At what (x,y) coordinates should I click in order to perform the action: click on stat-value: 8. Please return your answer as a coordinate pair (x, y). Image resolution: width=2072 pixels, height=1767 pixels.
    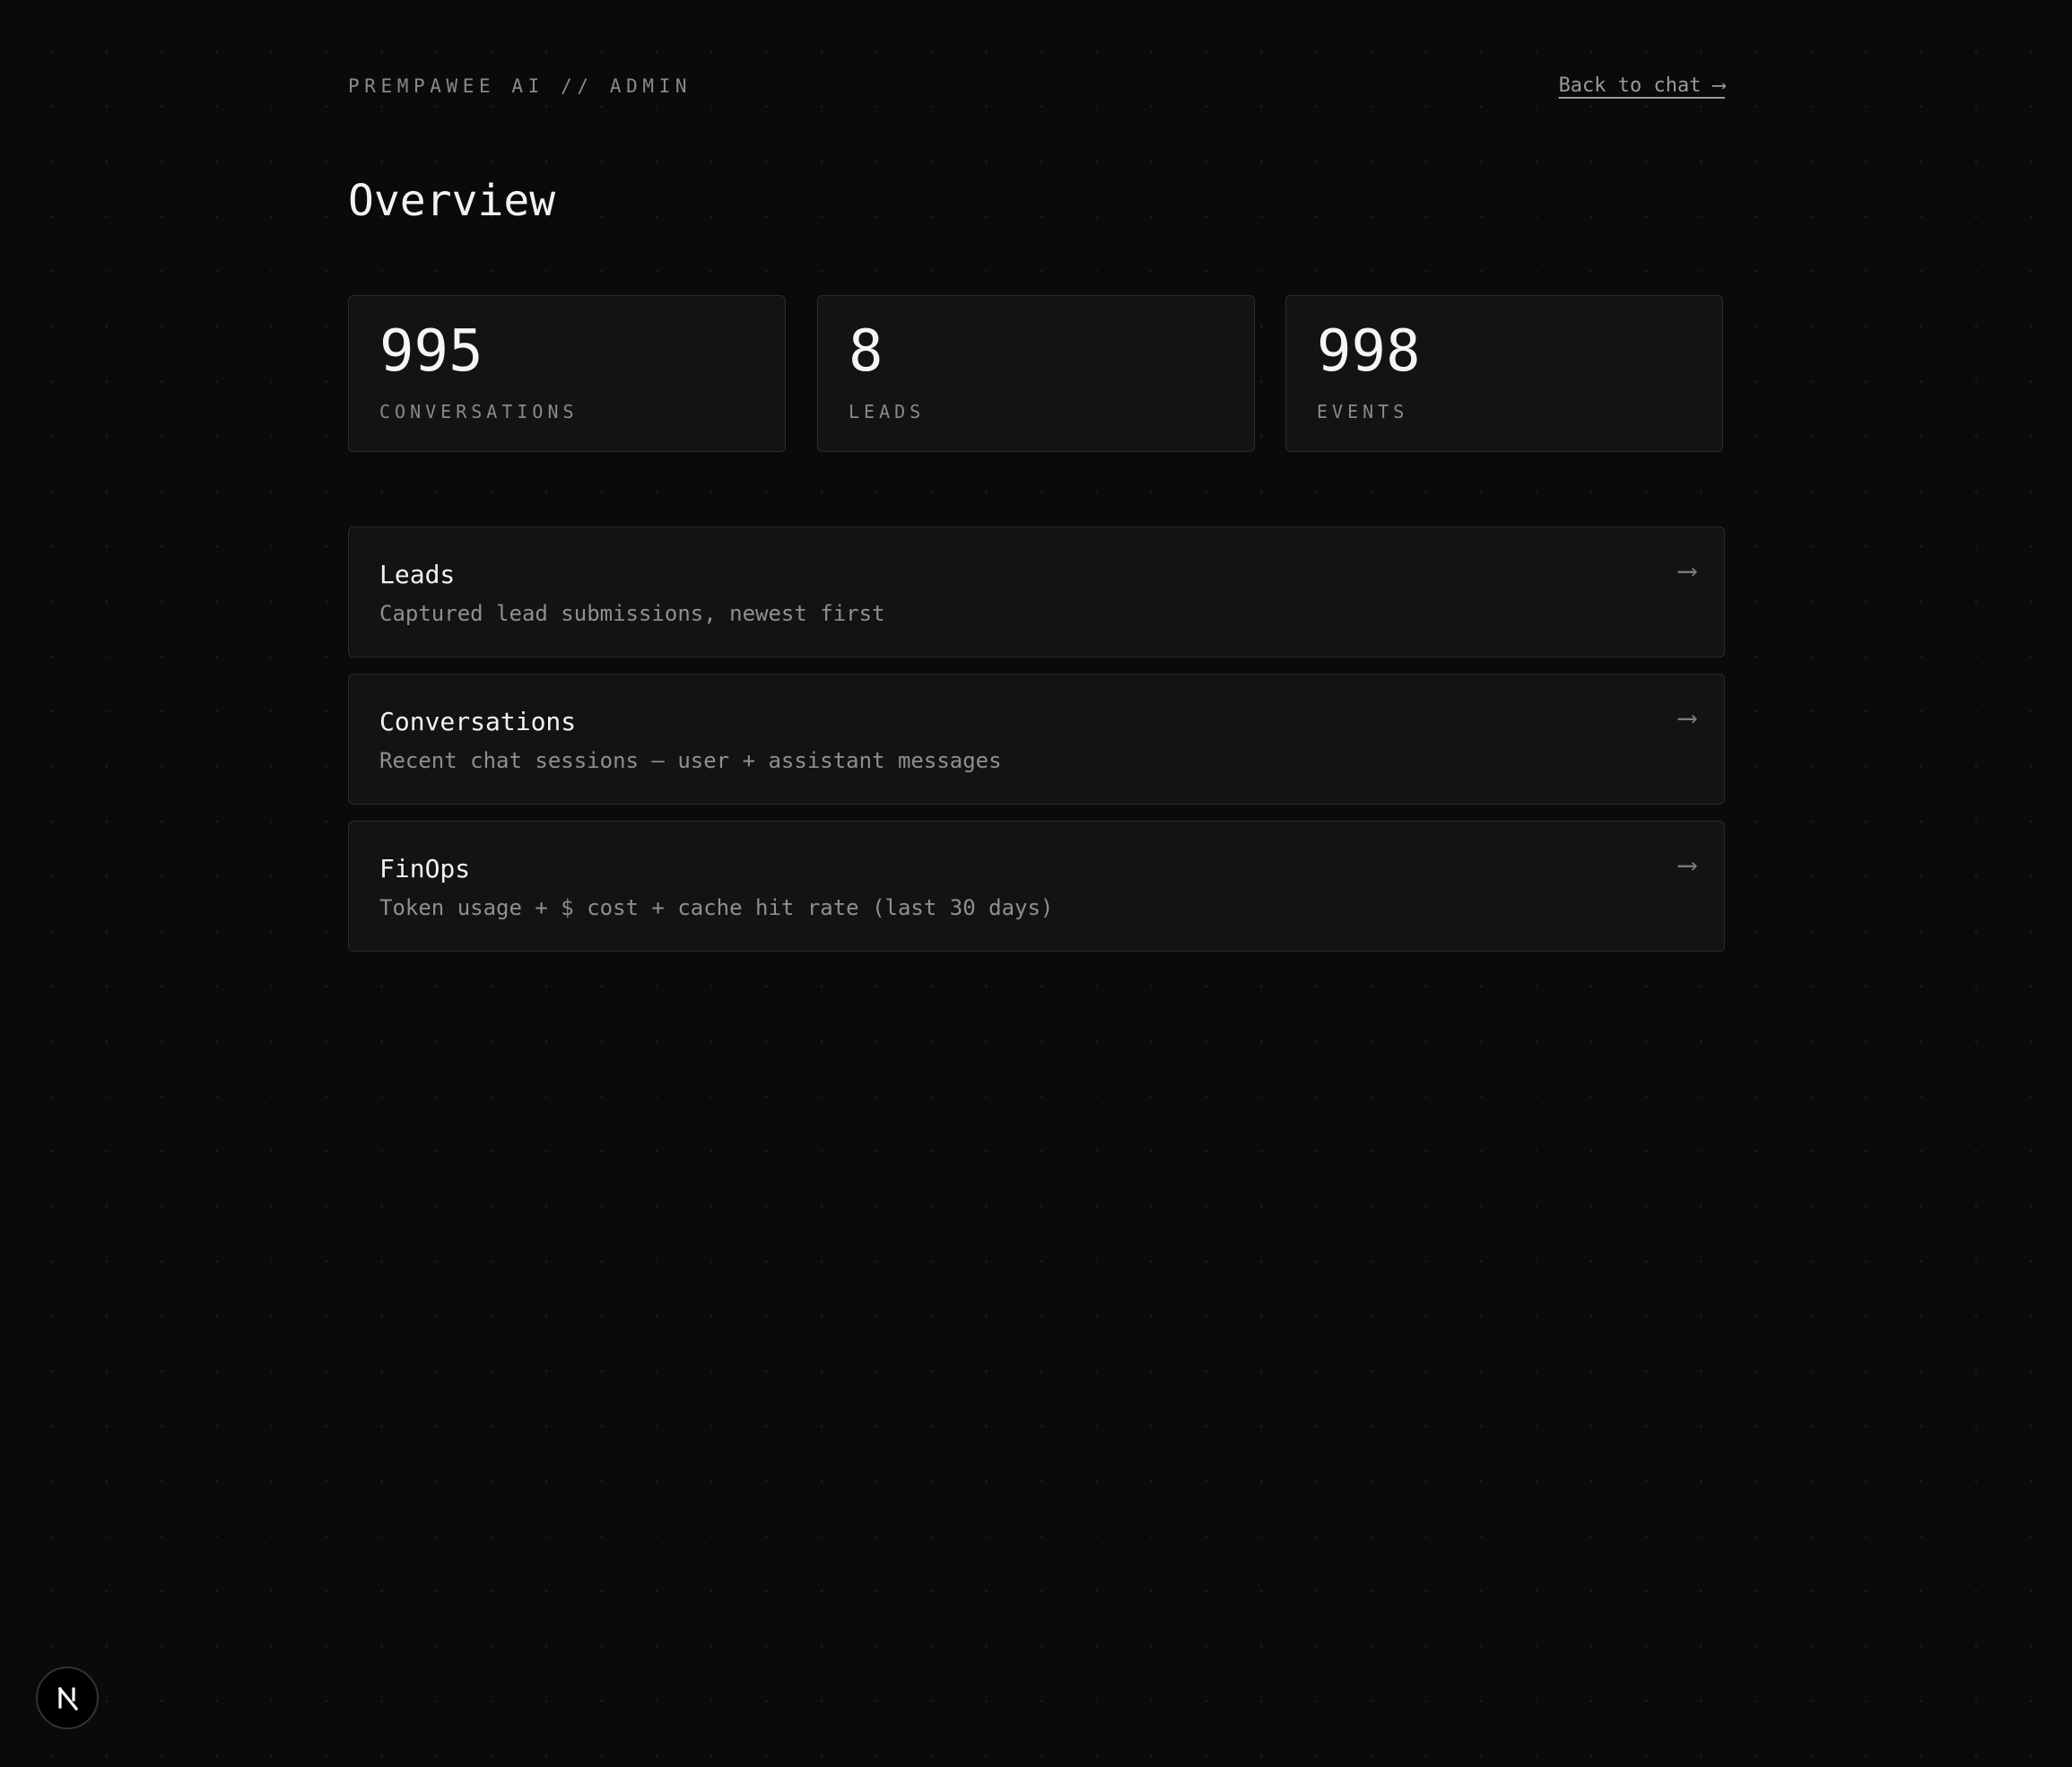
    Looking at the image, I should click on (866, 352).